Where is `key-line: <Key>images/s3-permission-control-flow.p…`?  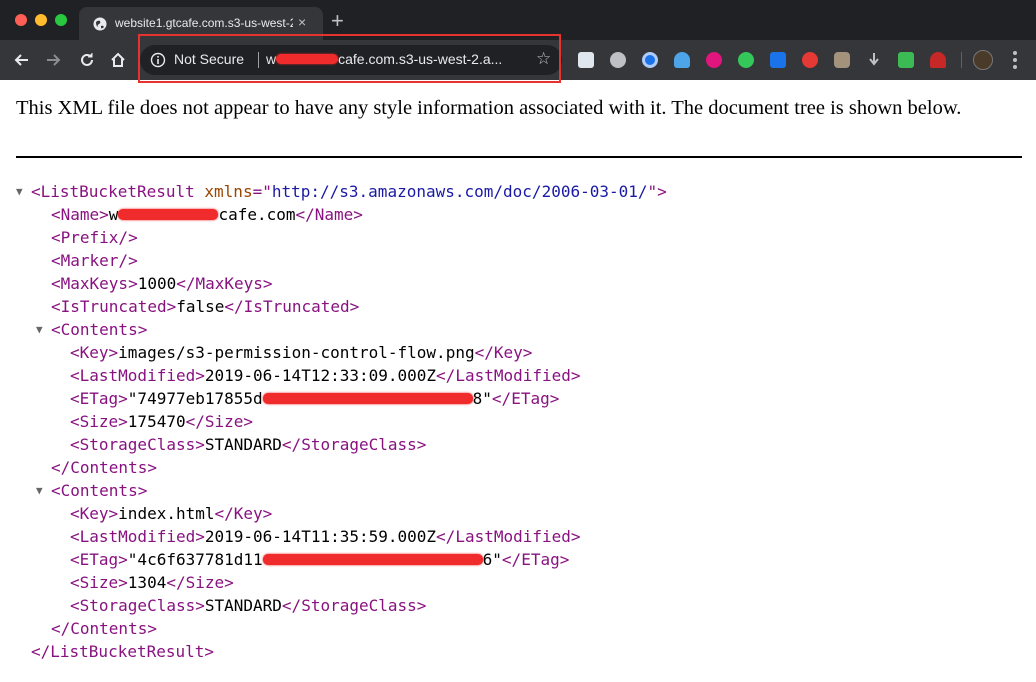
key-line: <Key>images/s3-permission-control-flow.p… is located at coordinates (301, 352).